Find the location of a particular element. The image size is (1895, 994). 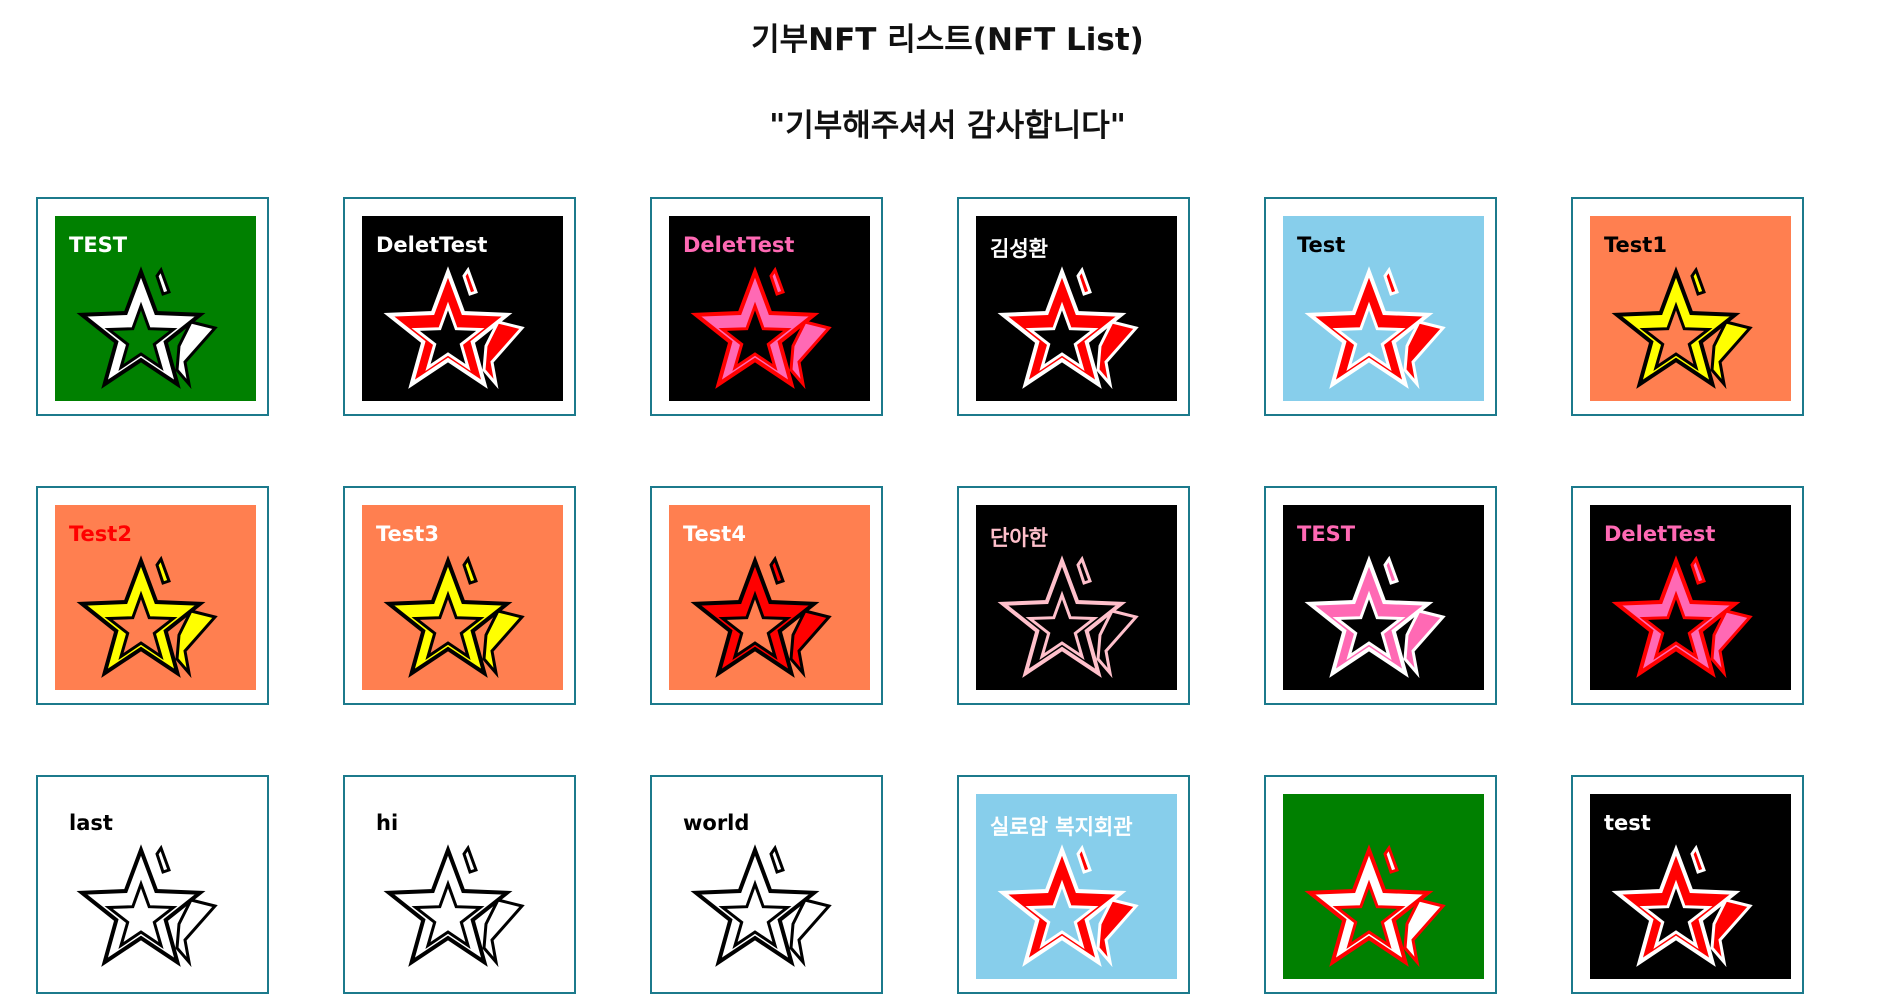

nft-artwork: Test2 is located at coordinates (155, 597).